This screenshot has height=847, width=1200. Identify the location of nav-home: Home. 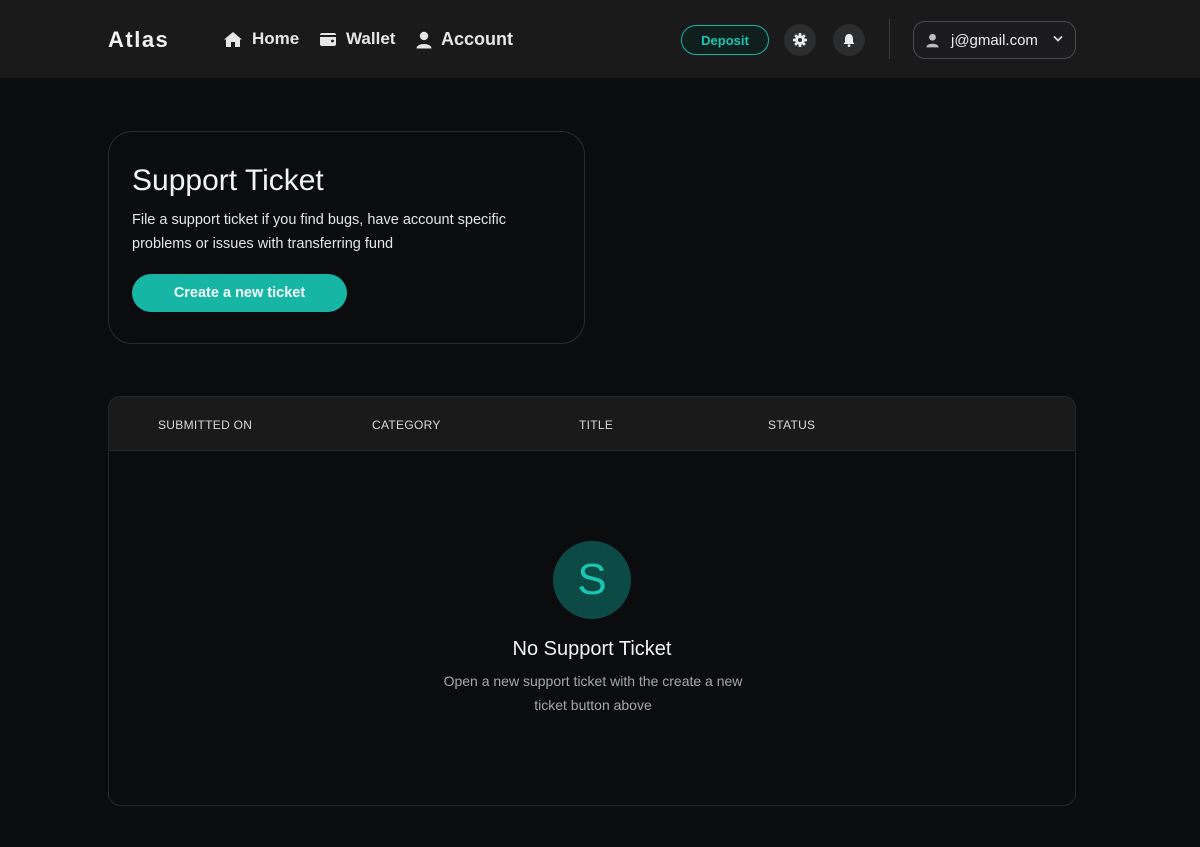
(261, 39).